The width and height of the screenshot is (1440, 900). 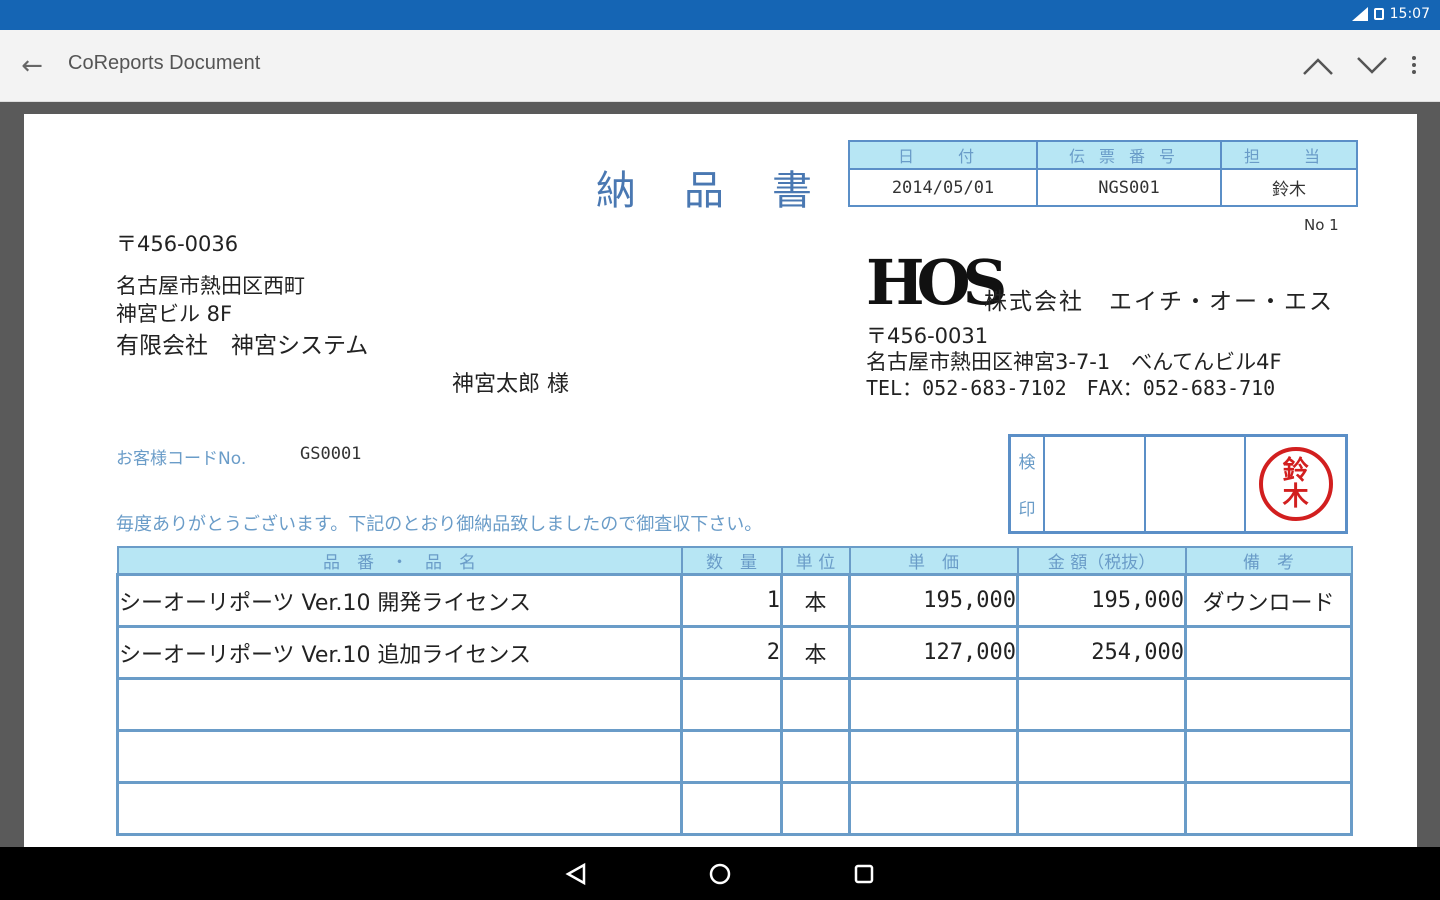 I want to click on header-col-date: 日 付, so click(x=943, y=155).